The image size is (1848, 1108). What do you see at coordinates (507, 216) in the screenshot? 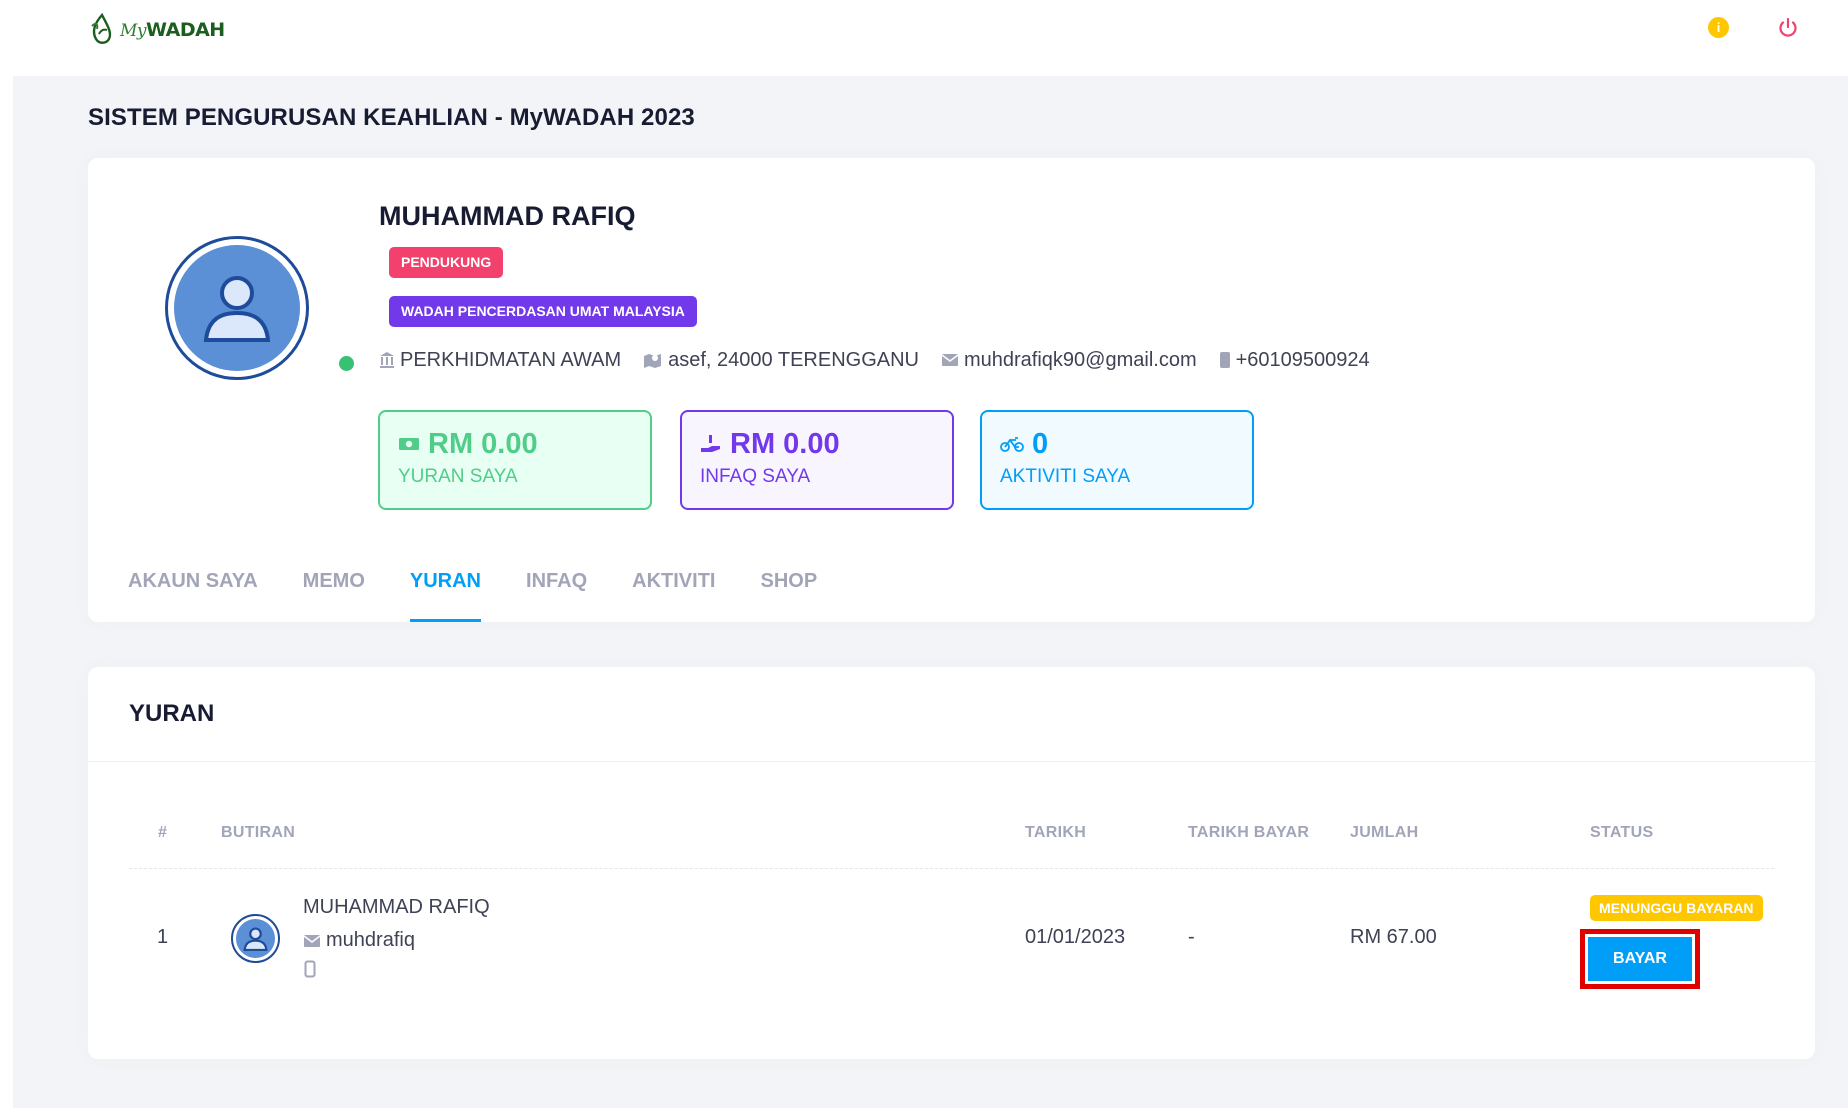
I see `profile-name: MUHAMMAD RAFIQ` at bounding box center [507, 216].